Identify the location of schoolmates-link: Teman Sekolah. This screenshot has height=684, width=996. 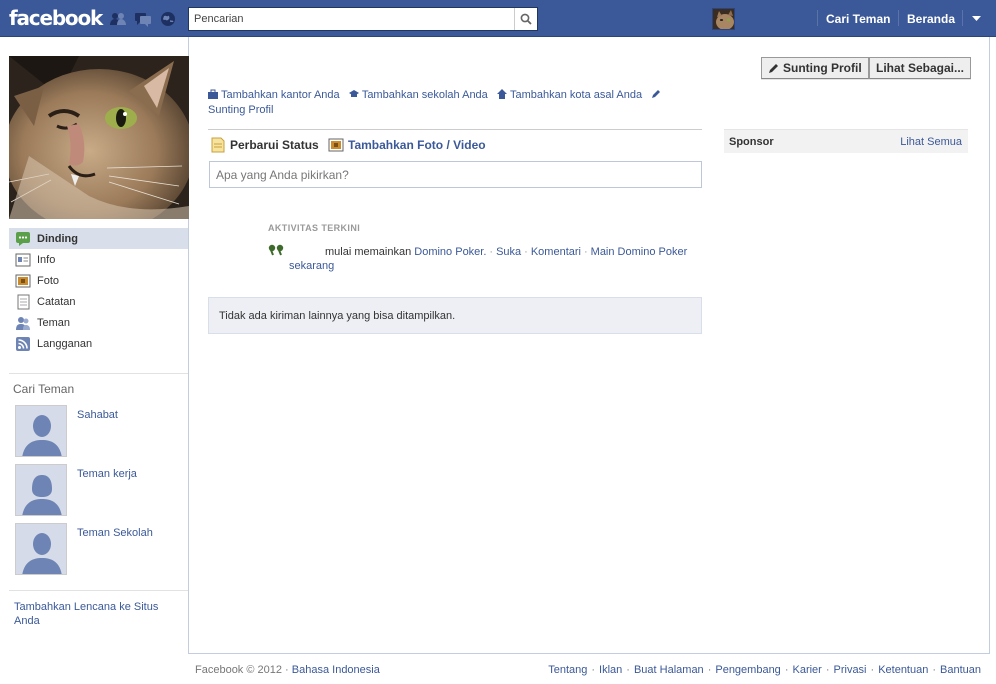
(115, 533).